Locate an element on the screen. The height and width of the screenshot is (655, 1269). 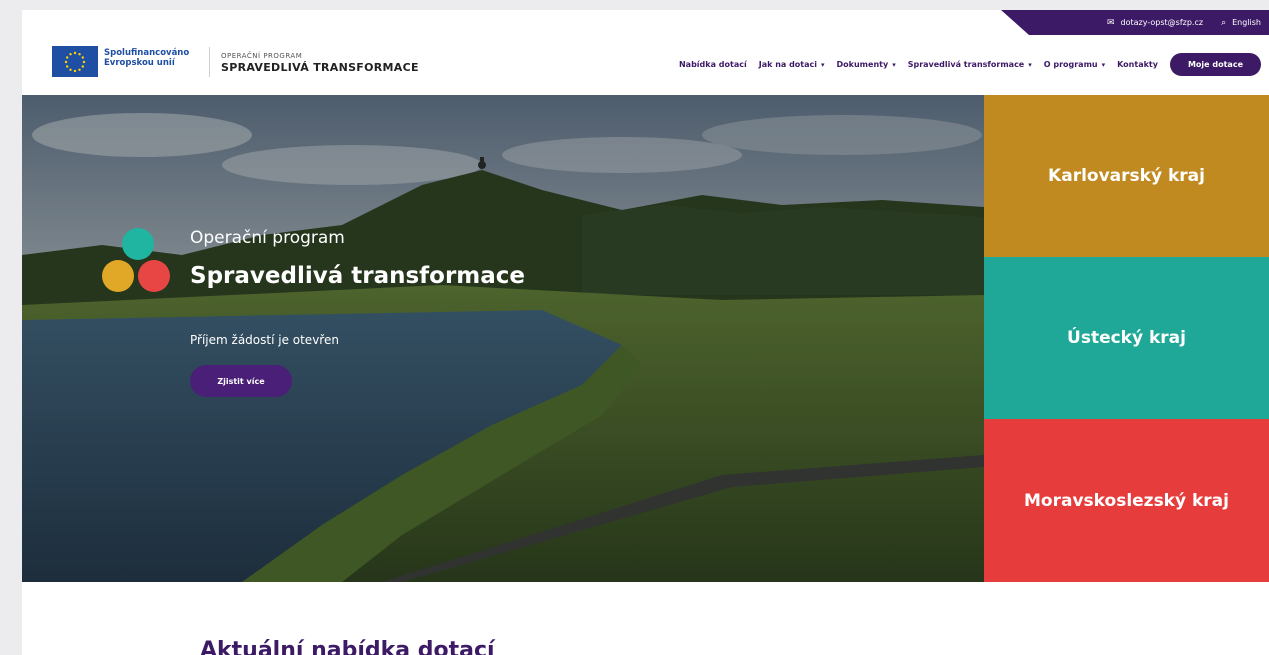
eu-cofinanced-text: Spolufinancováno Evropskou unií is located at coordinates (146, 58).